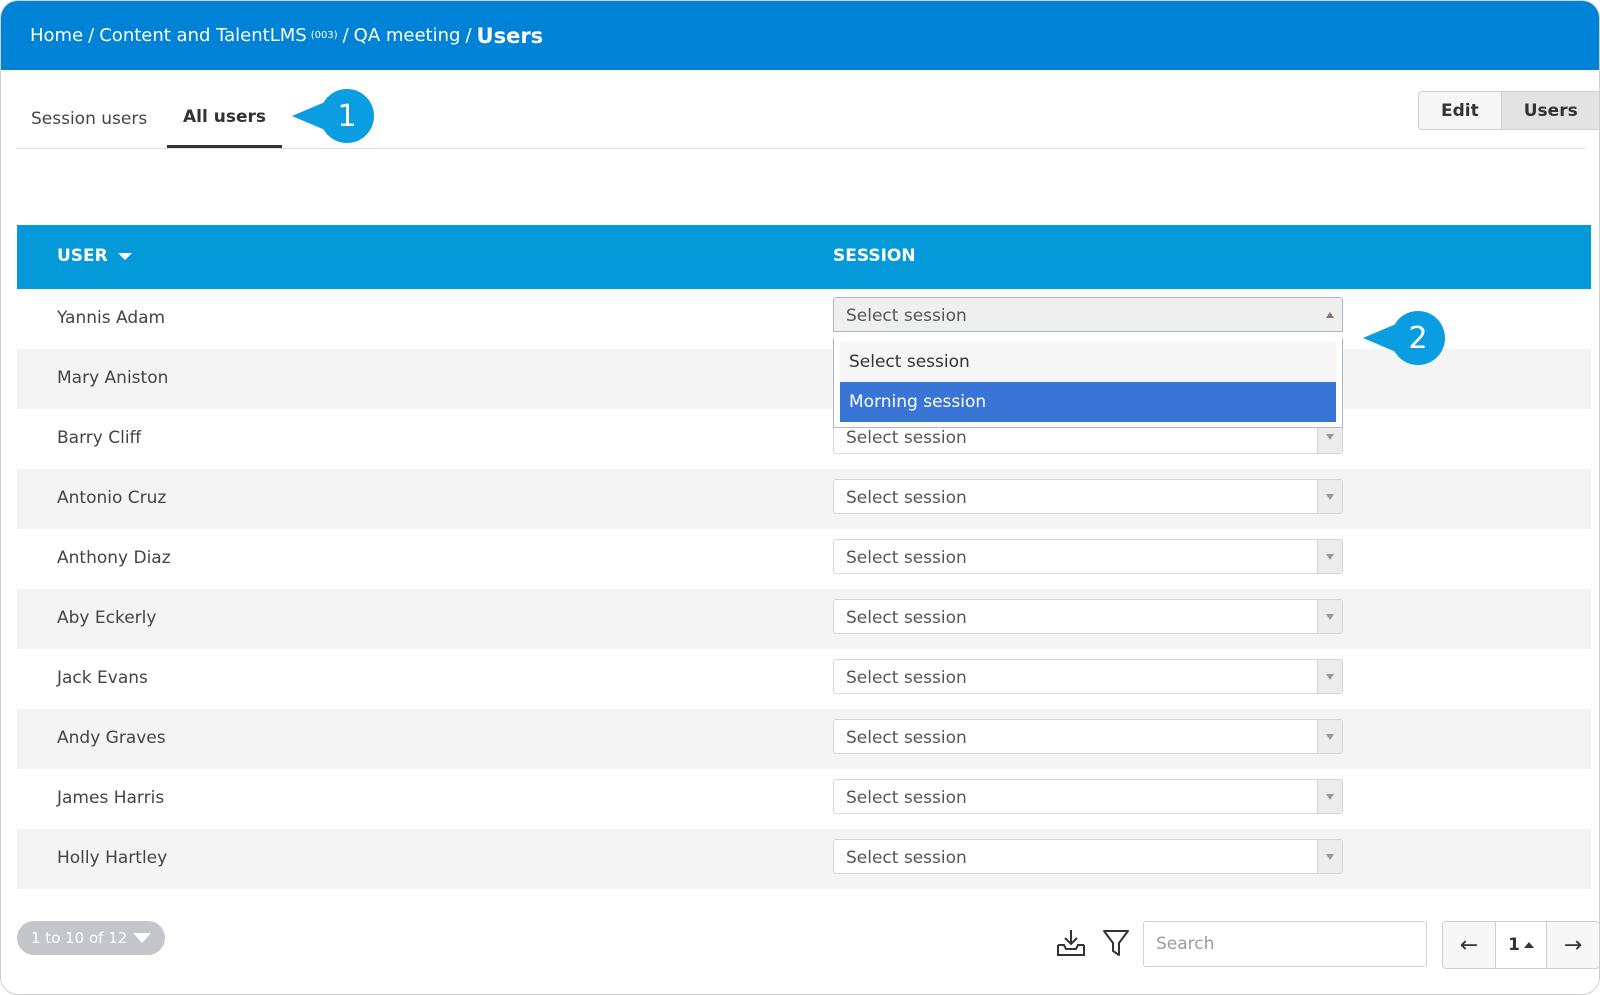 The height and width of the screenshot is (995, 1600). I want to click on table-row: Andy Graves Select session, so click(804, 739).